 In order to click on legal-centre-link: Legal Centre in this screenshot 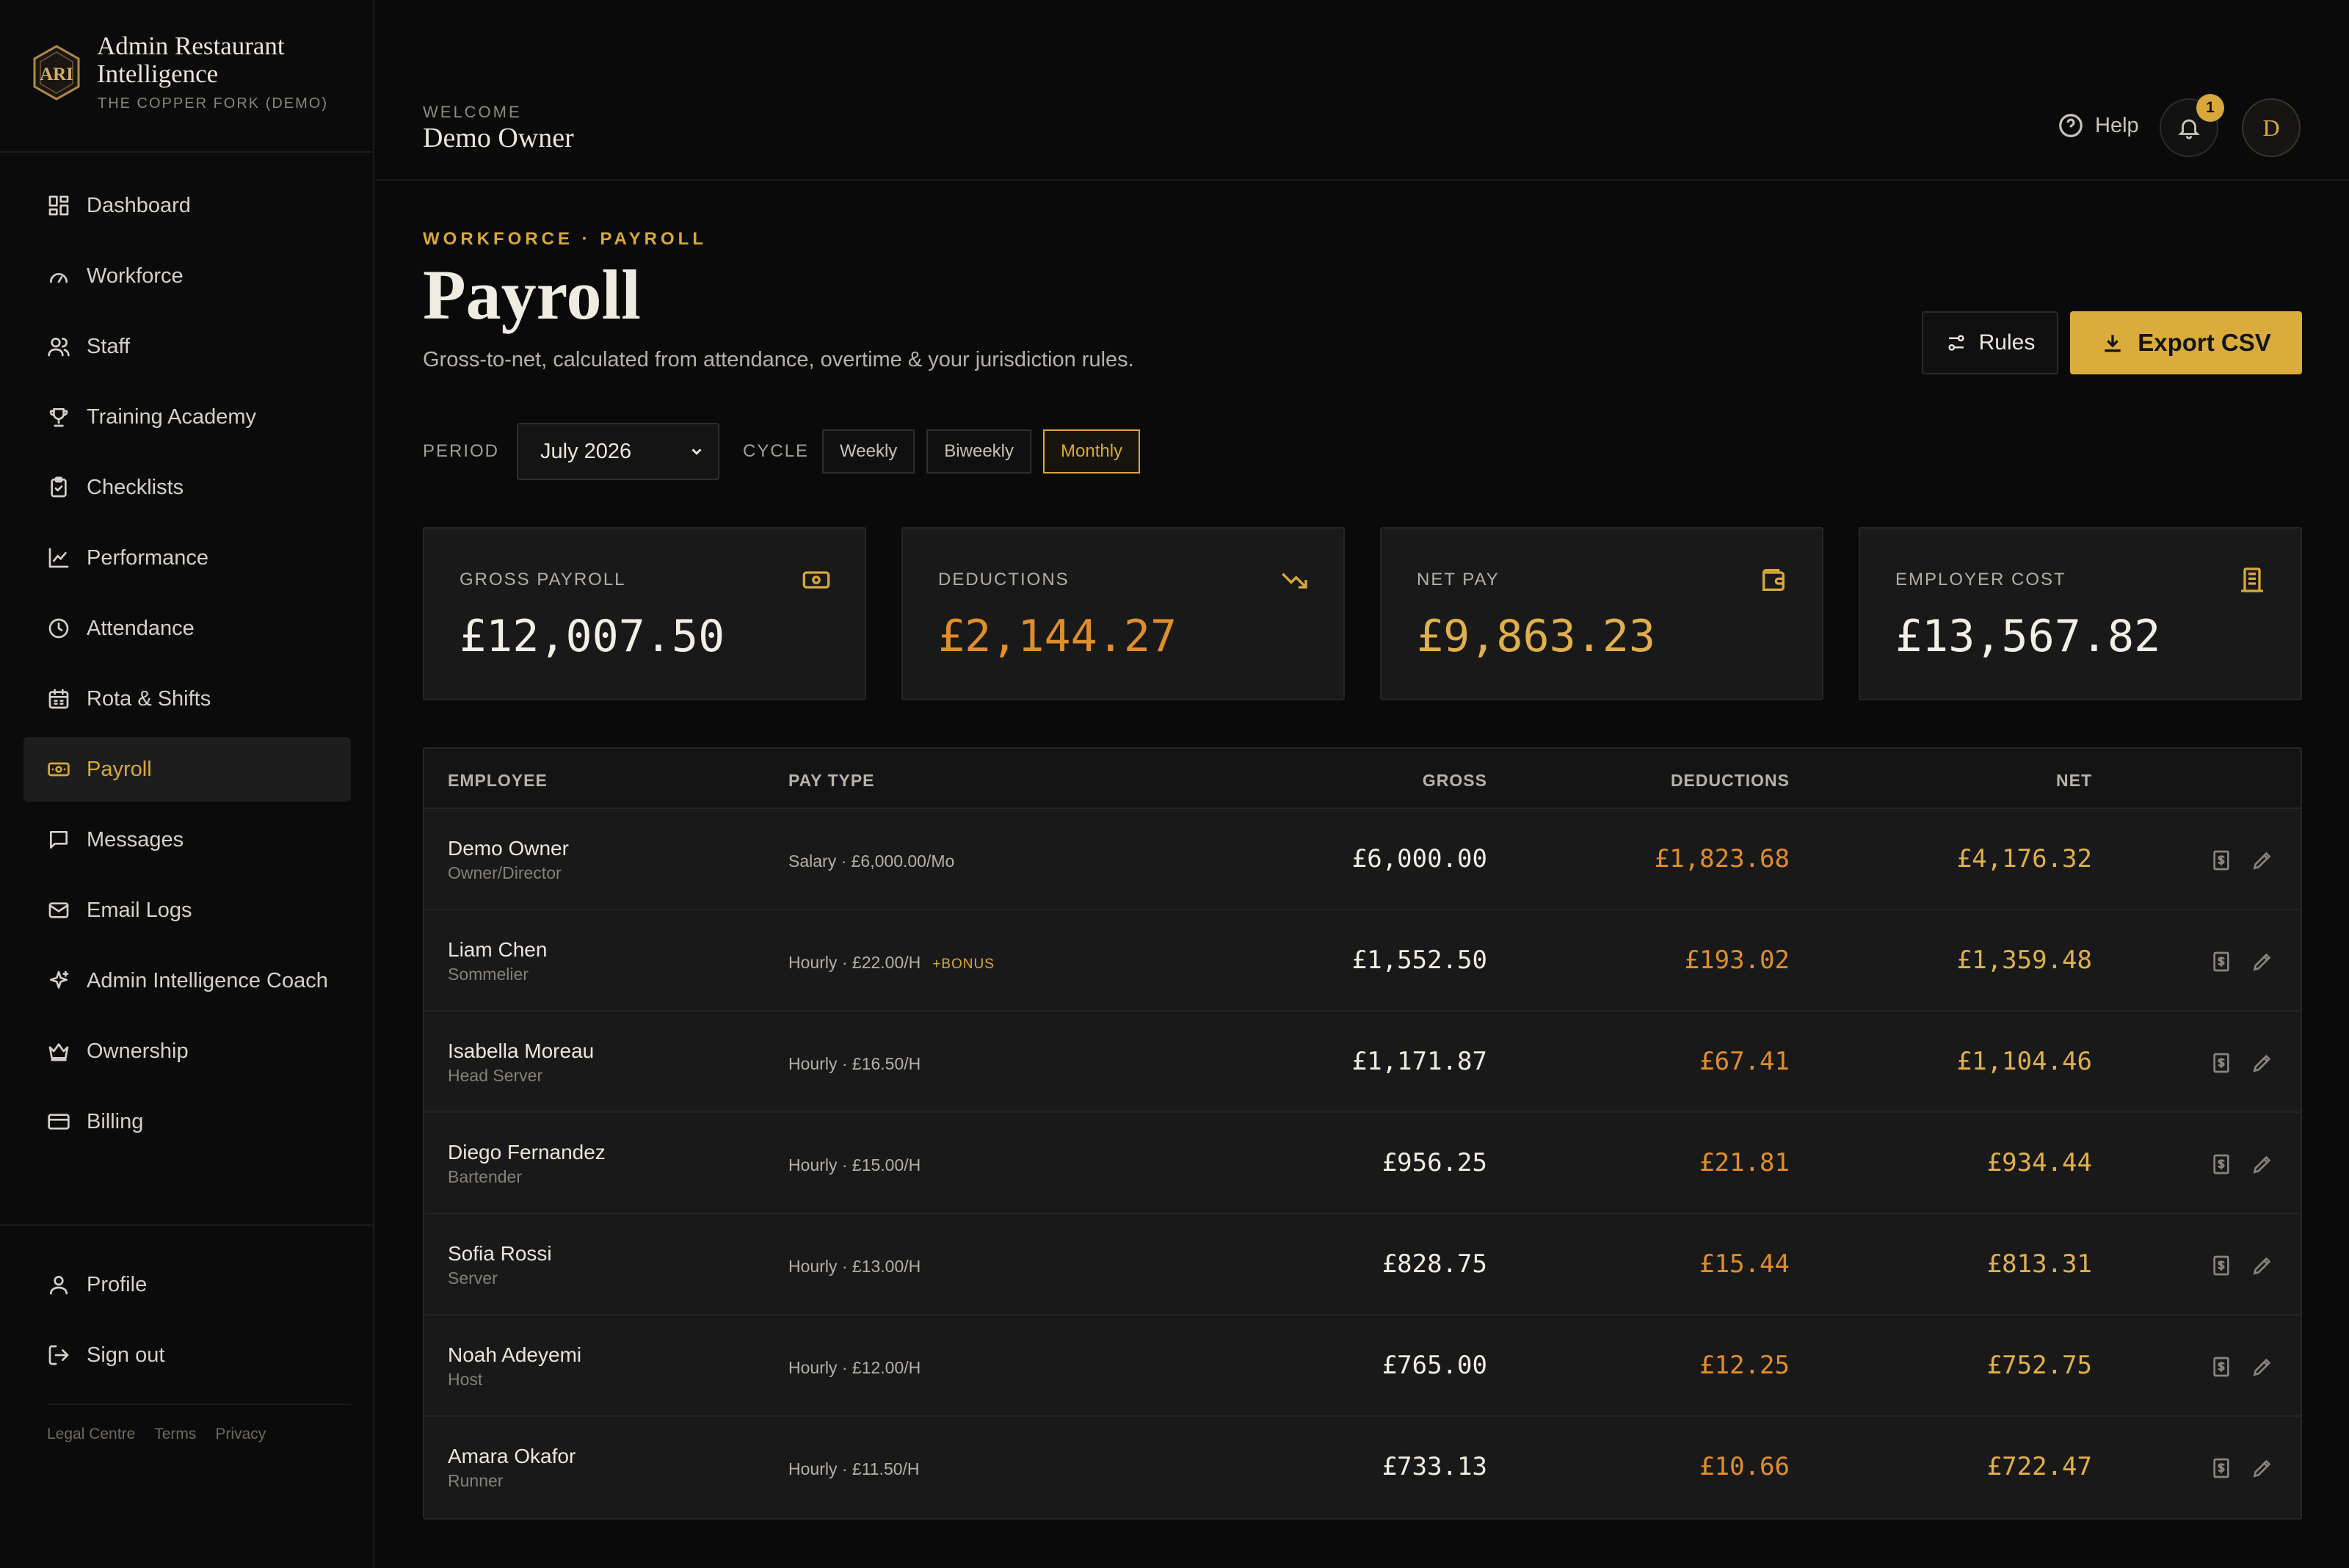, I will do `click(91, 1434)`.